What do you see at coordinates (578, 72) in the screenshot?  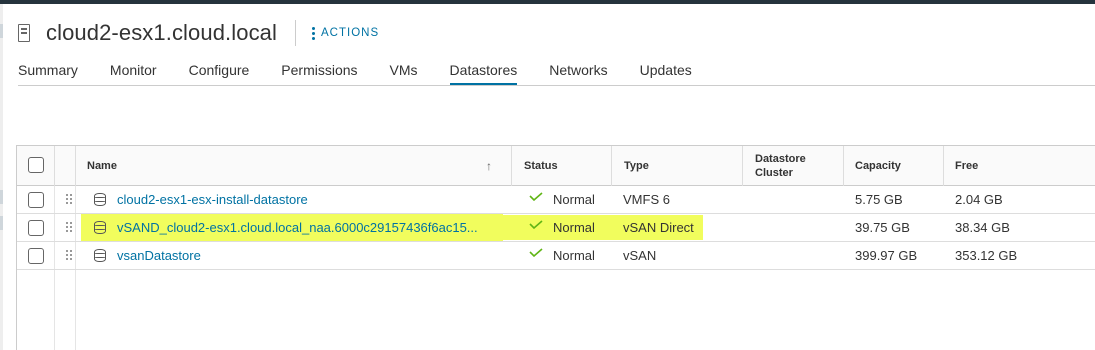 I see `tab-networks: Networks` at bounding box center [578, 72].